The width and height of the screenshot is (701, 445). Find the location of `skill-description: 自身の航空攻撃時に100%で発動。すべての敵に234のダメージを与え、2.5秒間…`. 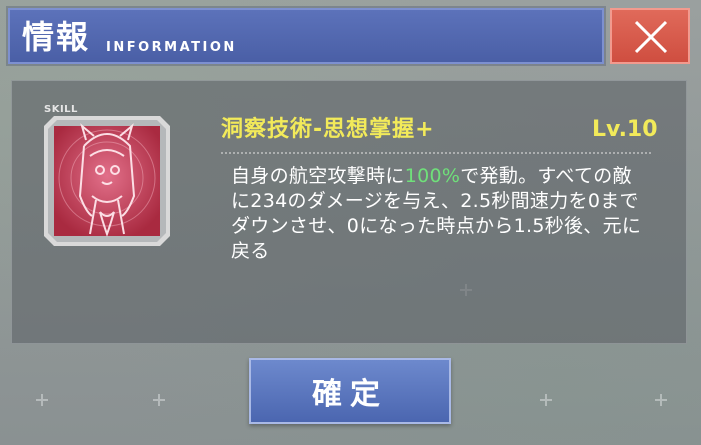

skill-description: 自身の航空攻撃時に100%で発動。すべての敵に234のダメージを与え、2.5秒間… is located at coordinates (441, 214).